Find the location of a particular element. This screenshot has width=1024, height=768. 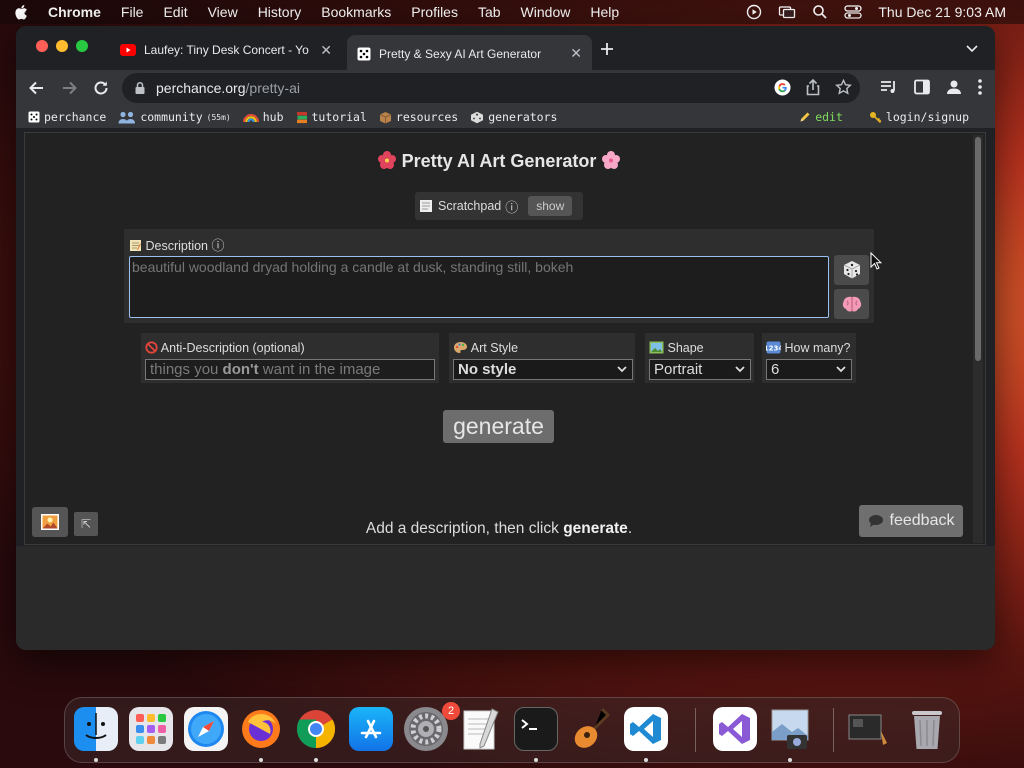

play-circle-icon is located at coordinates (754, 12).